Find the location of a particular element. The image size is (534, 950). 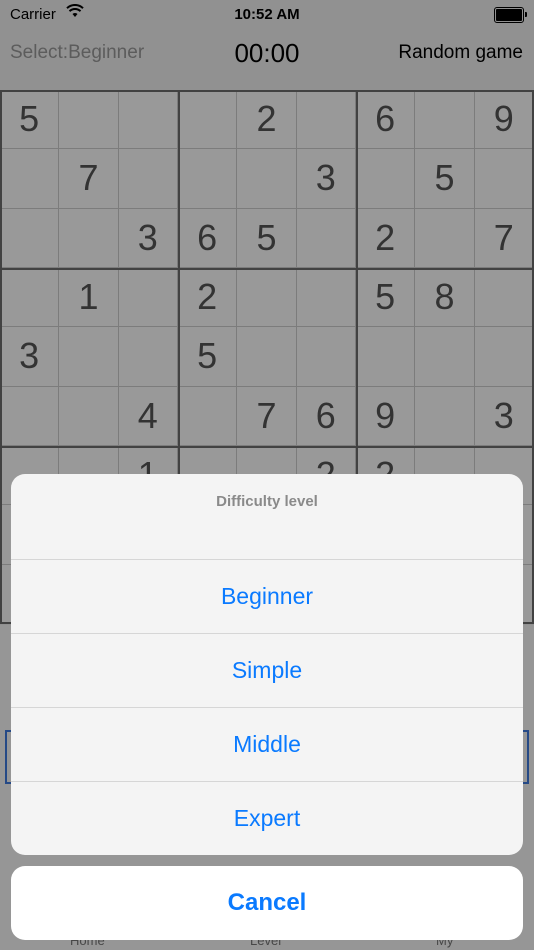

option-simple: Simple is located at coordinates (267, 670).